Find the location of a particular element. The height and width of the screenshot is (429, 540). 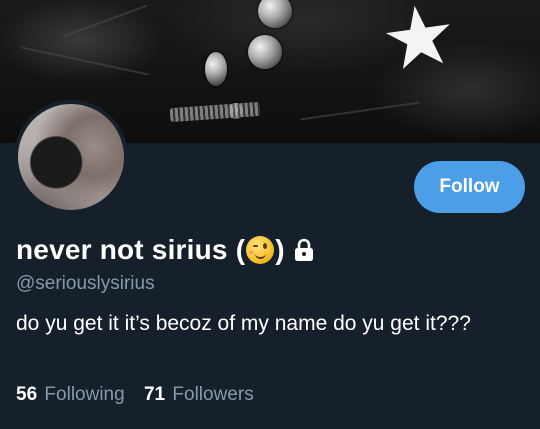

winking-face-icon is located at coordinates (260, 250).